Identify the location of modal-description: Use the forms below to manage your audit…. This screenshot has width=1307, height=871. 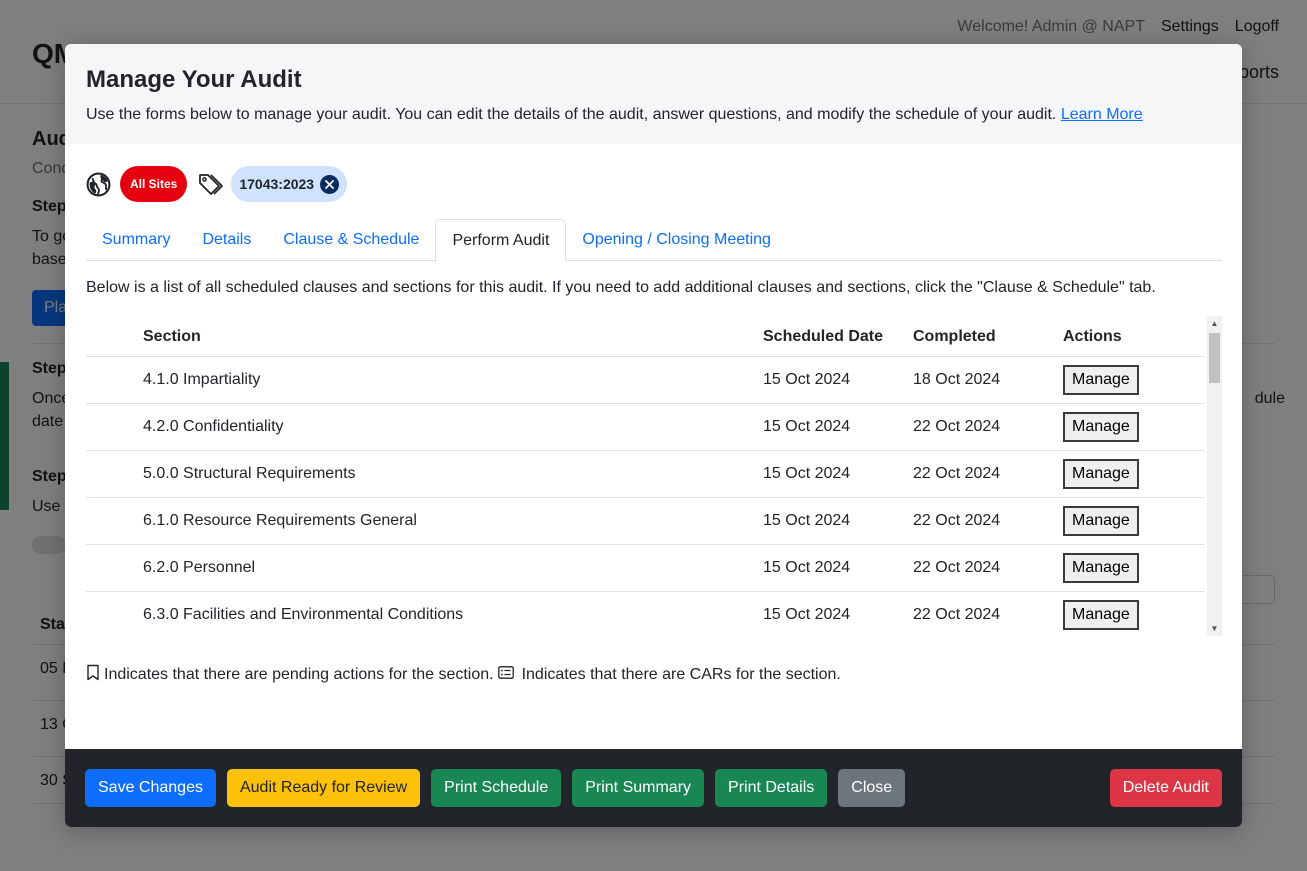
(653, 115).